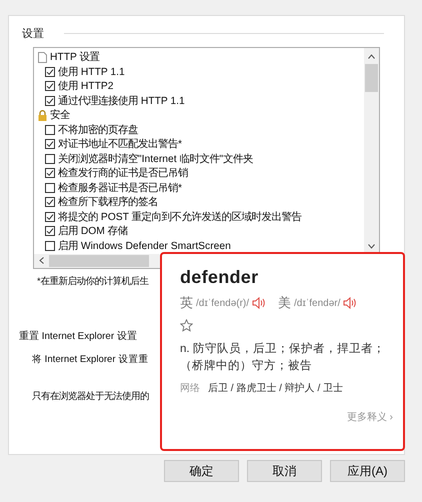  What do you see at coordinates (123, 173) in the screenshot?
I see `option-label: 检查发行商的证书是否已吊销` at bounding box center [123, 173].